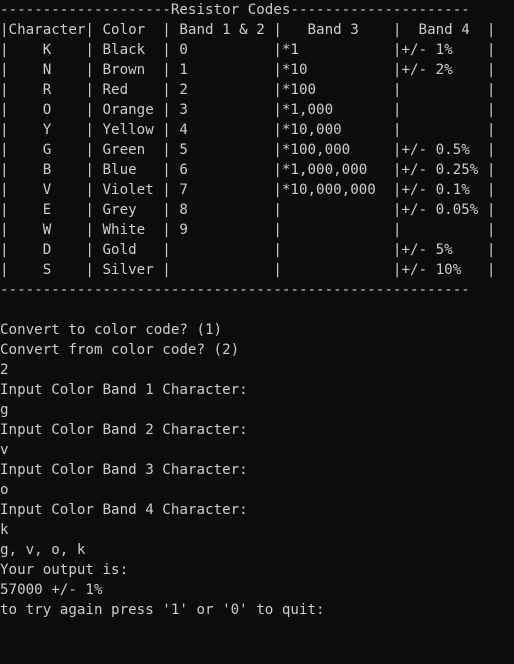 The height and width of the screenshot is (664, 514). What do you see at coordinates (4, 490) in the screenshot?
I see `user-input-line: o` at bounding box center [4, 490].